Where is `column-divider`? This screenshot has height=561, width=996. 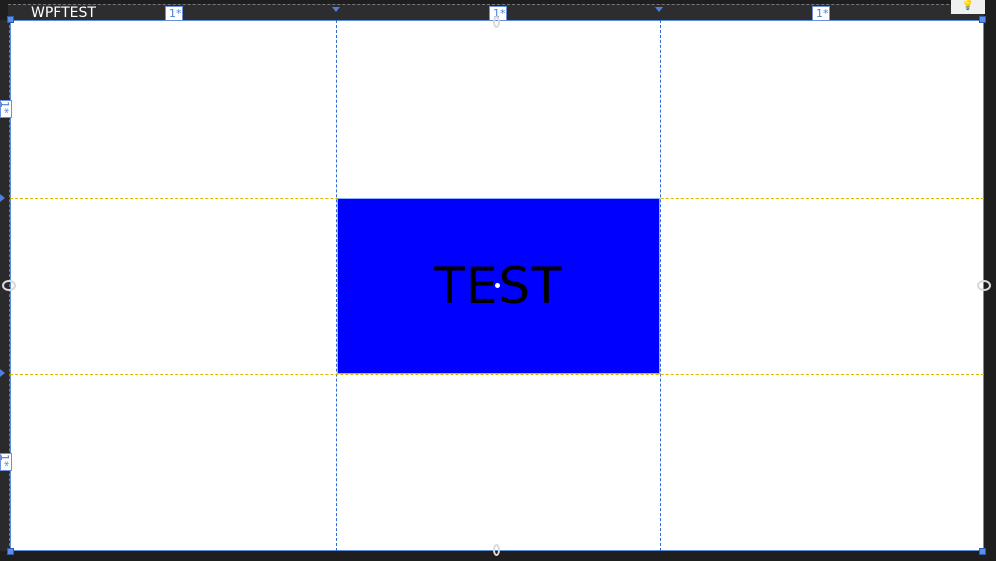 column-divider is located at coordinates (660, 285).